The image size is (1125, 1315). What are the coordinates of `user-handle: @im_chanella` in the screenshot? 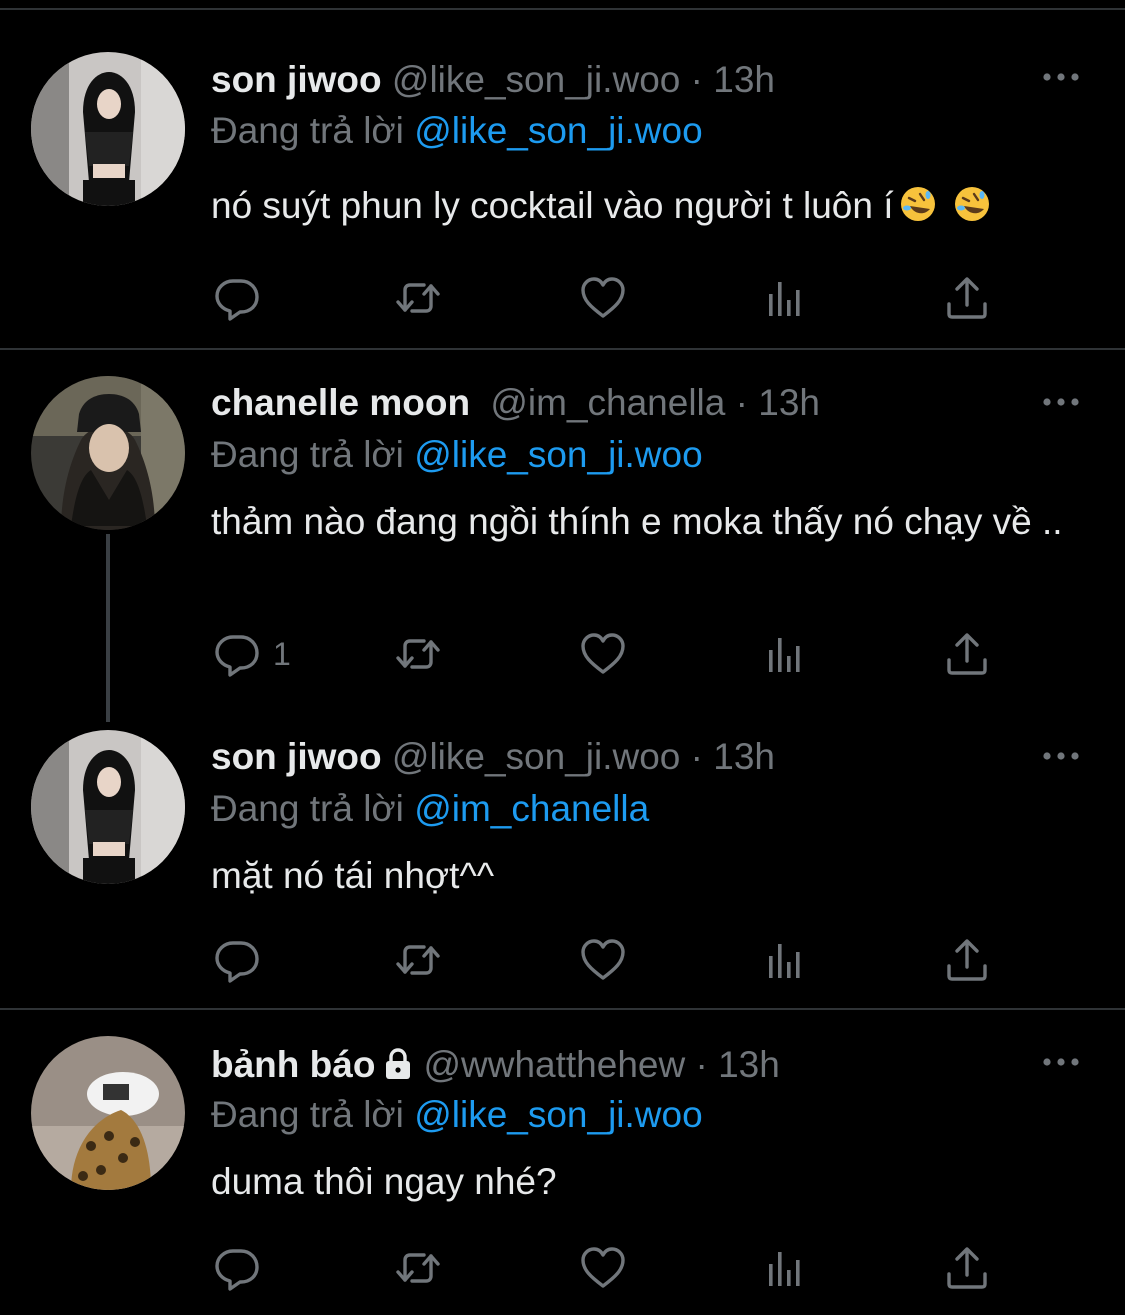 It's located at (607, 402).